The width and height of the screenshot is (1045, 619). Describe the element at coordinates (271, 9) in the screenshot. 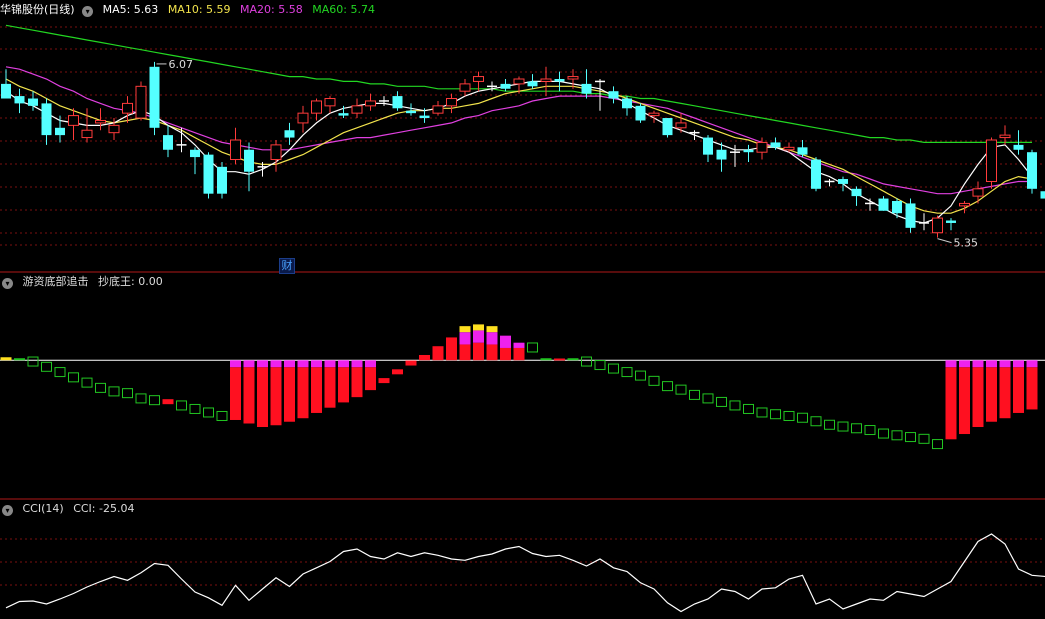

I see `ma20-label: MA20: 5.58` at that location.